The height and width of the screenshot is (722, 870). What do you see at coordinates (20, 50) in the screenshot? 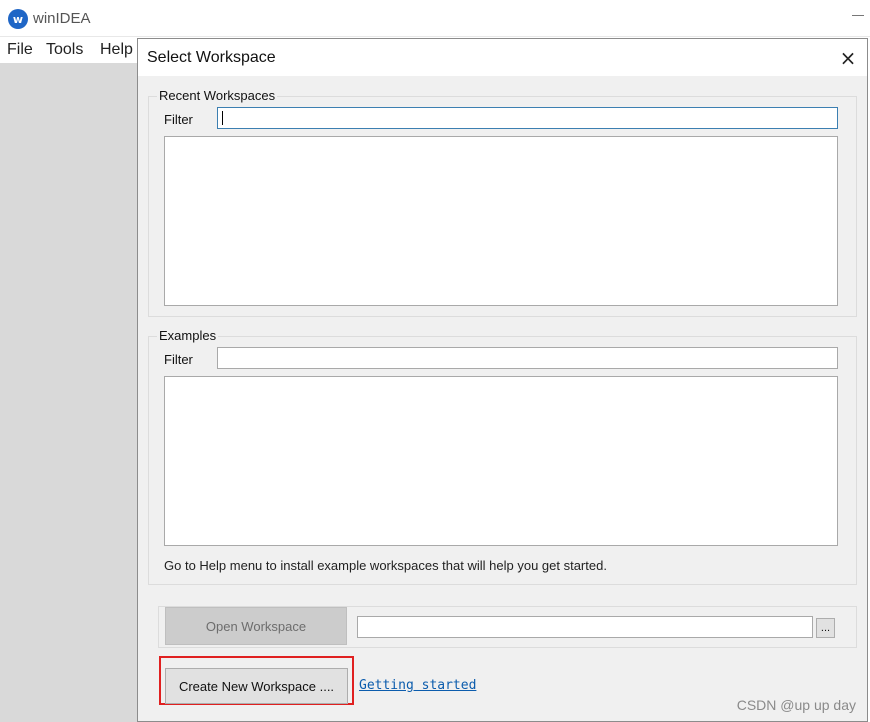
I see `menu-file: File` at bounding box center [20, 50].